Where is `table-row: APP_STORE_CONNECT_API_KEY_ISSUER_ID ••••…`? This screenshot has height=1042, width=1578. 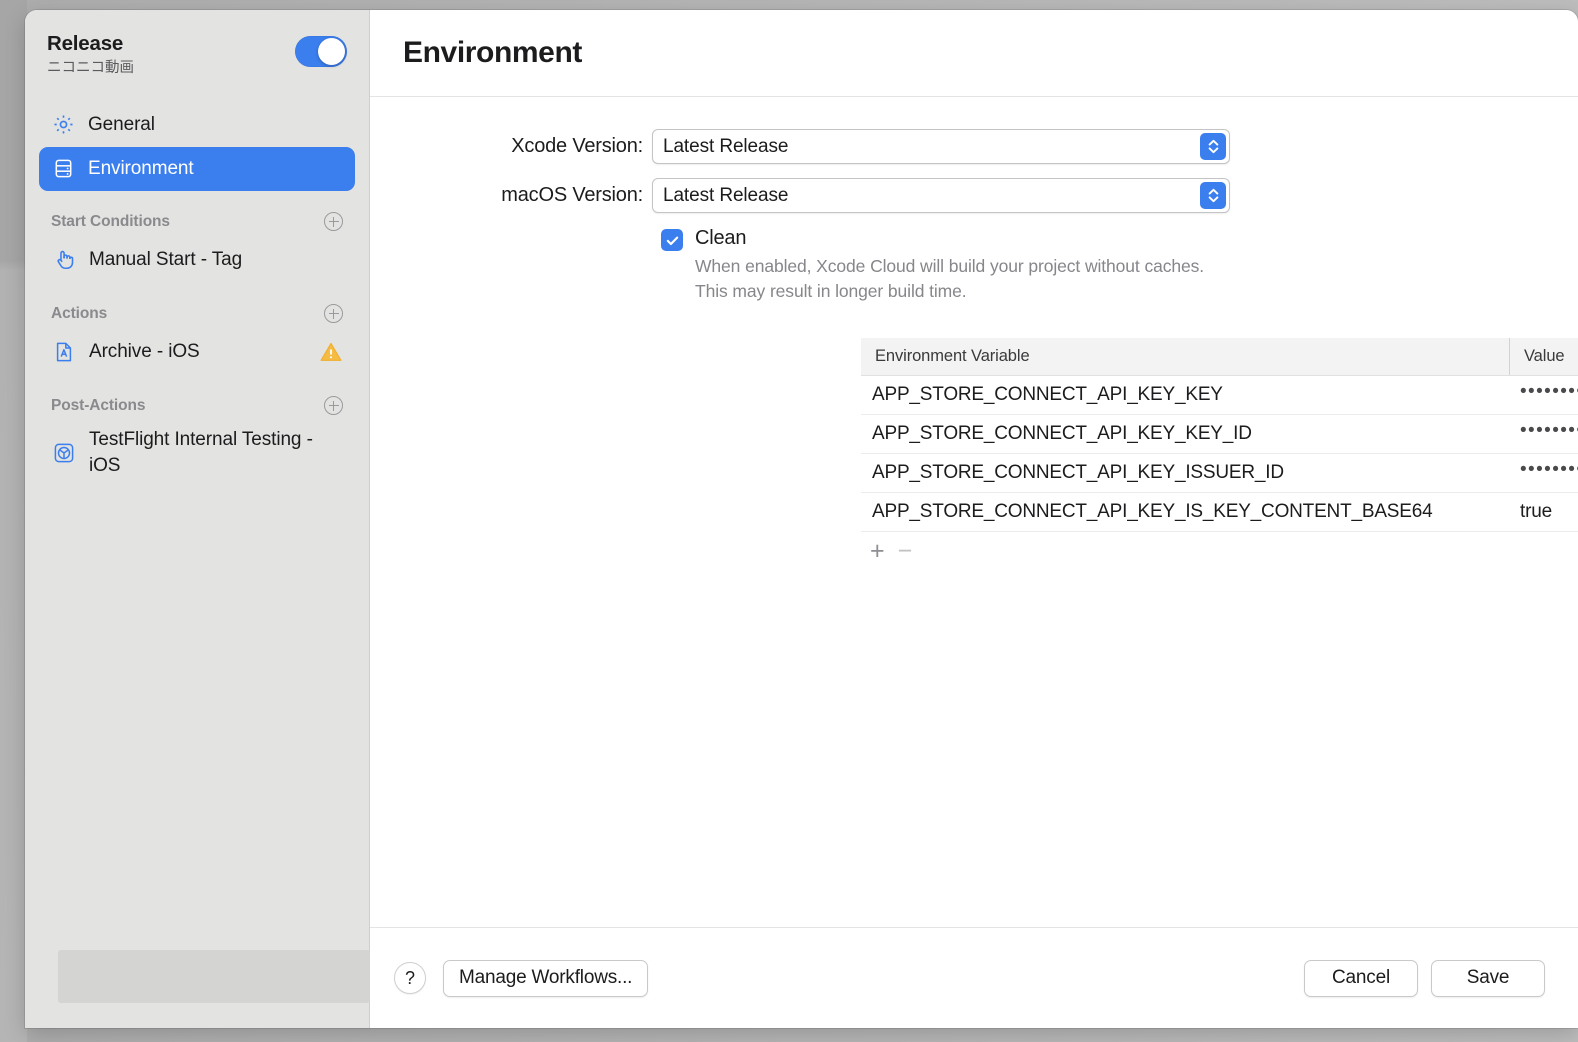
table-row: APP_STORE_CONNECT_API_KEY_ISSUER_ID ••••… is located at coordinates (1219, 474).